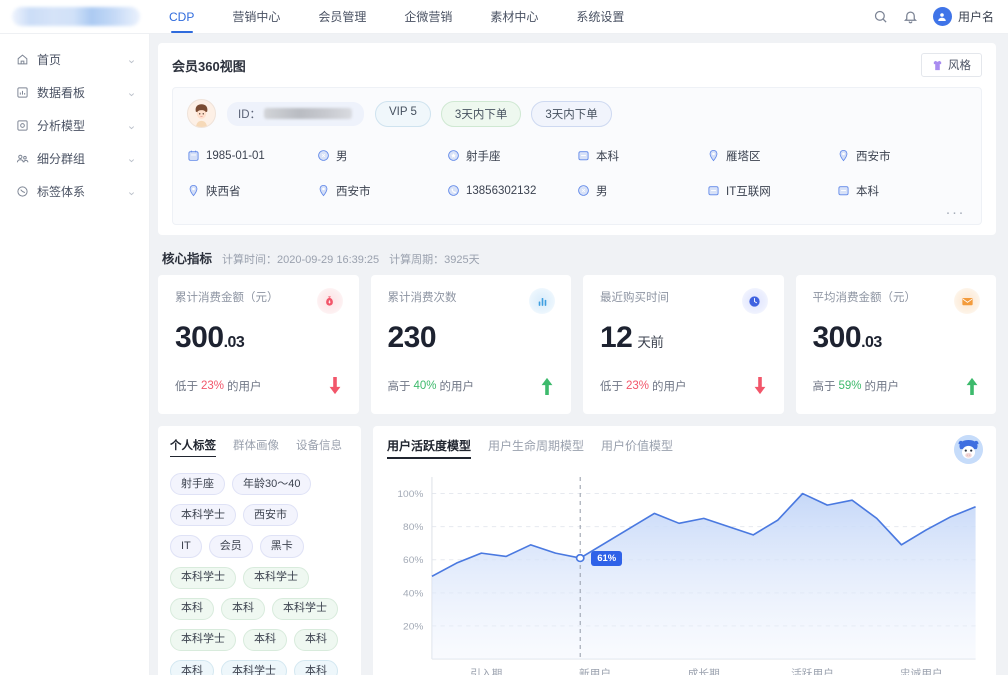  Describe the element at coordinates (910, 16) in the screenshot. I see `bell-icon` at that location.